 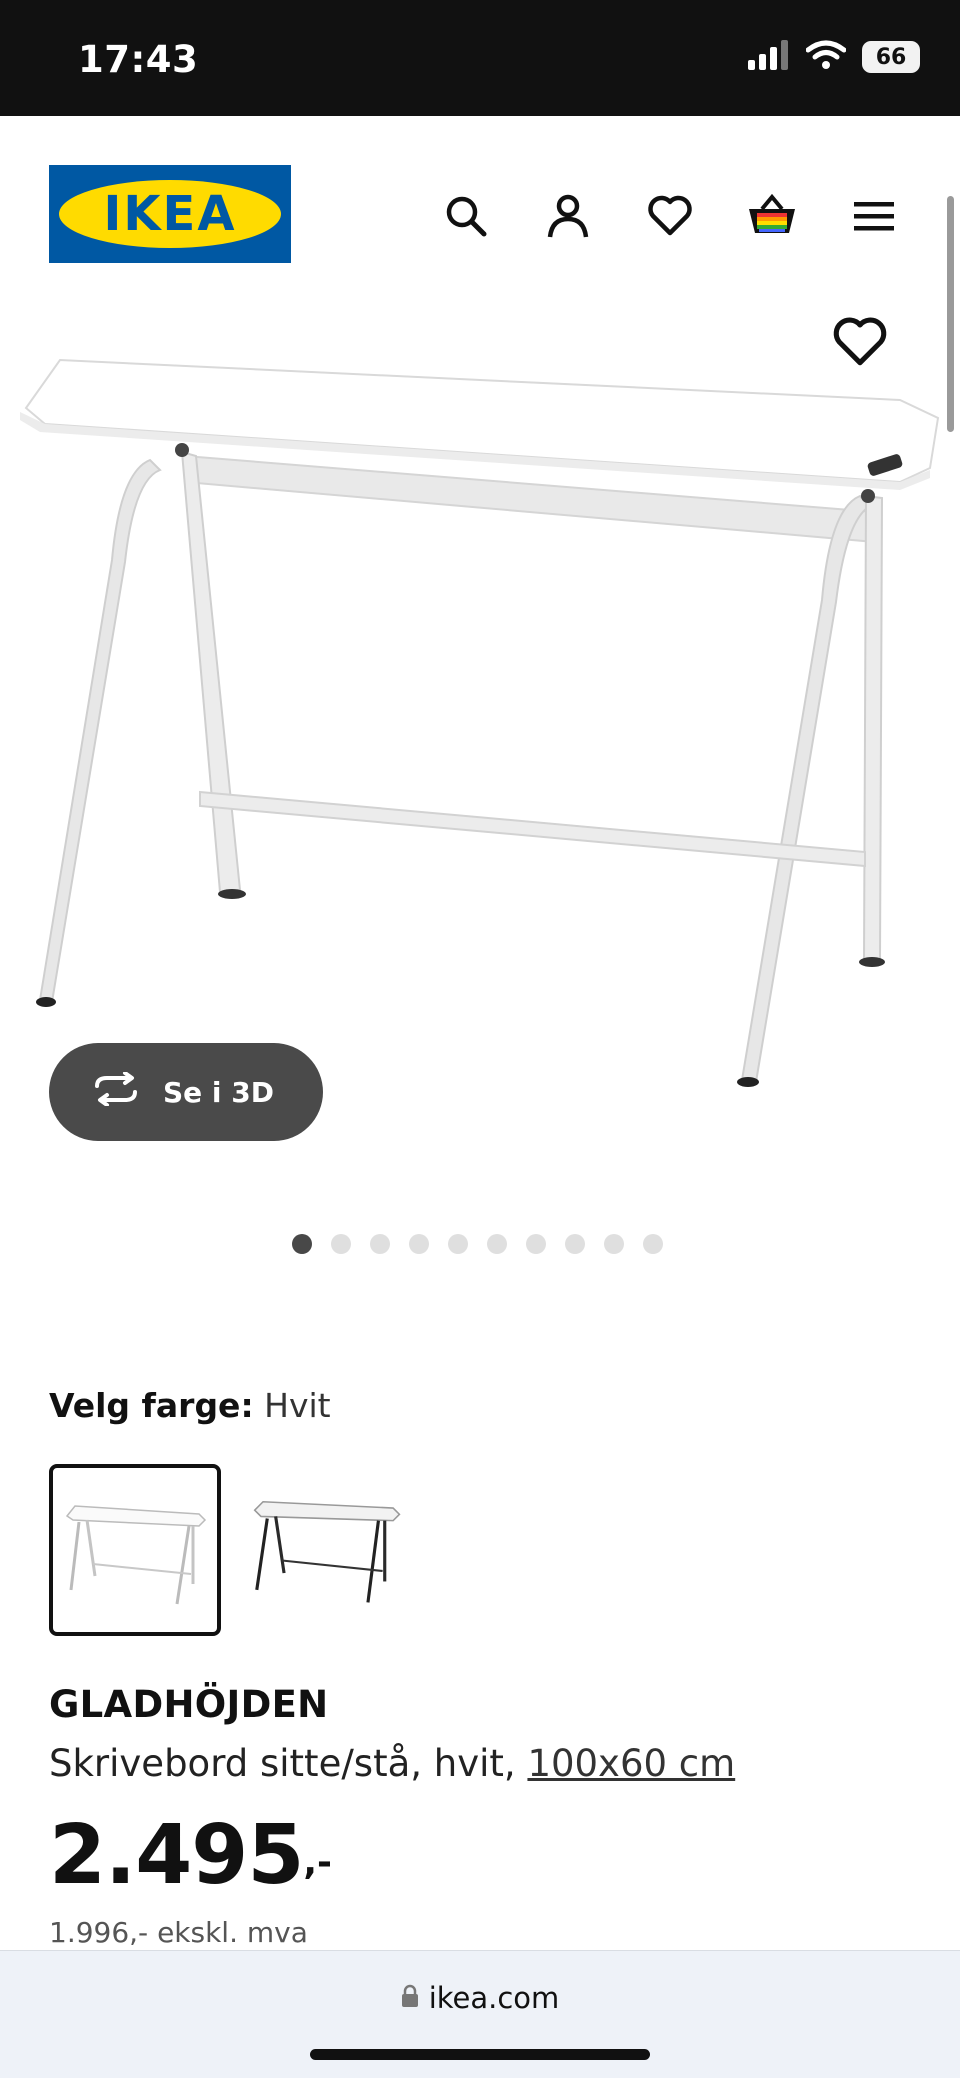 I want to click on status-icons: 66, so click(x=834, y=57).